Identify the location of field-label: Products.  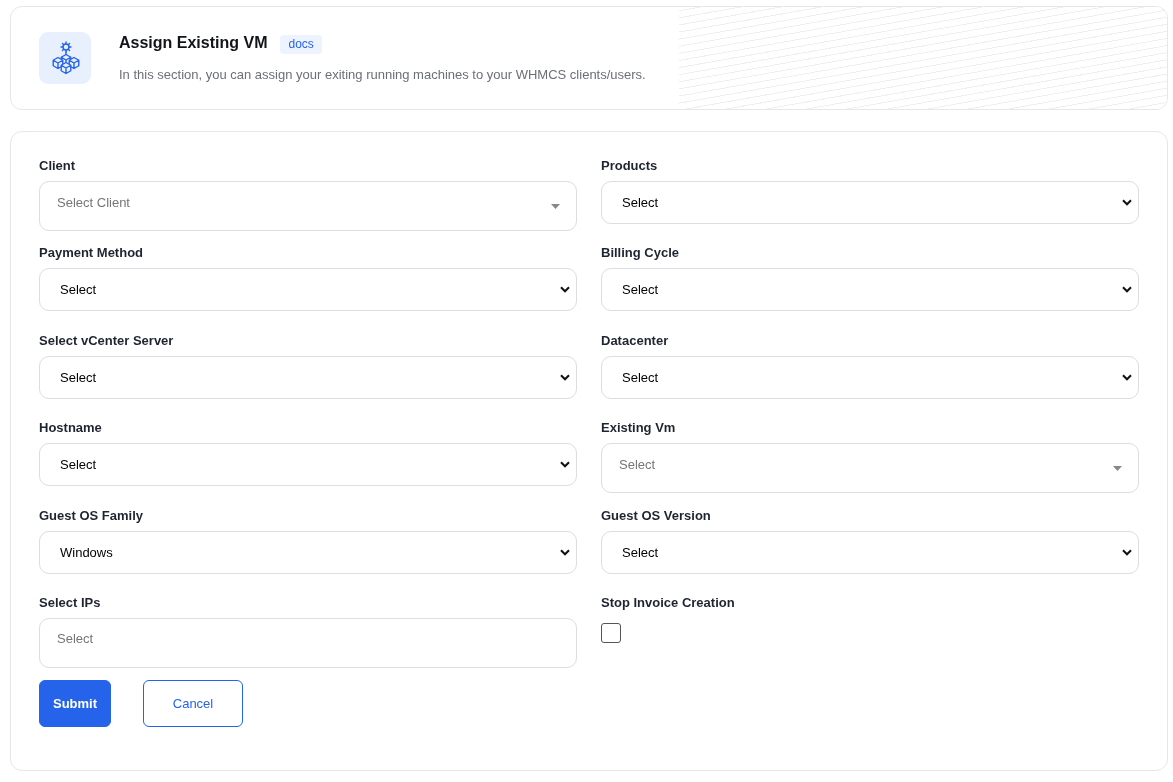
(629, 166).